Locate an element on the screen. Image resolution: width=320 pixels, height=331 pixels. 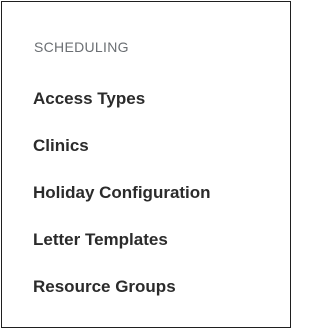
menu-item-letter-templates: Letter Templates is located at coordinates (122, 253).